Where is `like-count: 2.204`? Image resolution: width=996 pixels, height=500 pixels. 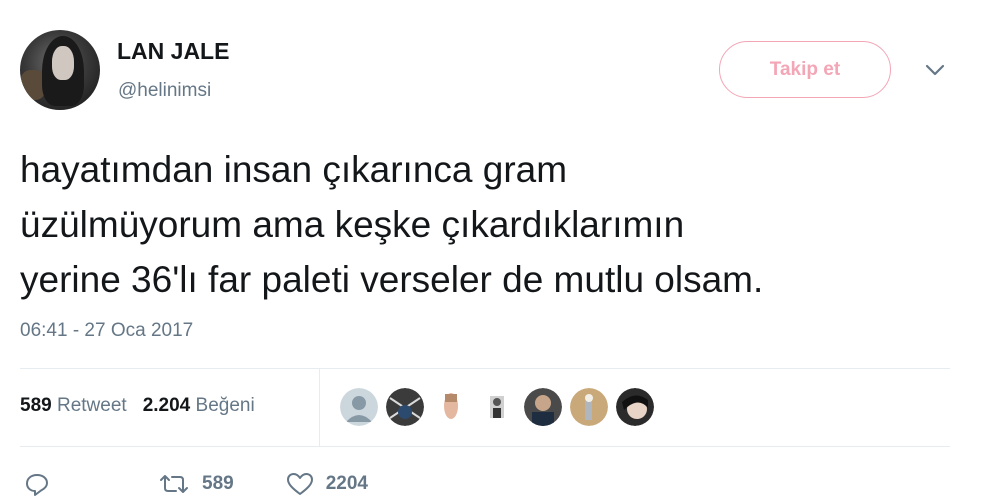
like-count: 2.204 is located at coordinates (166, 405).